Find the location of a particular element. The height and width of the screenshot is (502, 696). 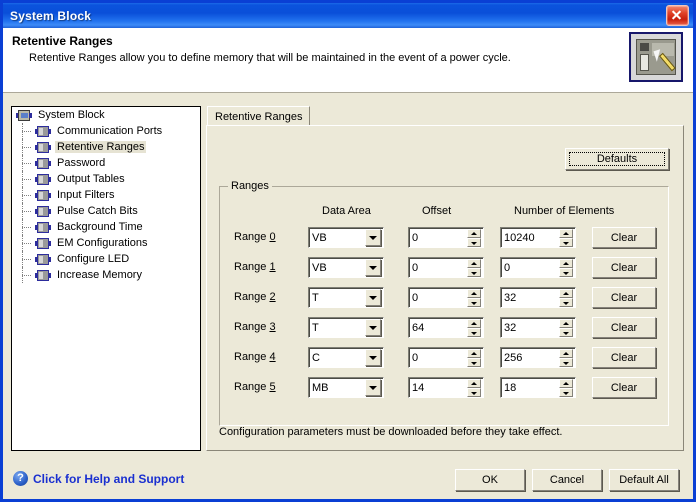

clear-button-range-1: Clear is located at coordinates (624, 267).